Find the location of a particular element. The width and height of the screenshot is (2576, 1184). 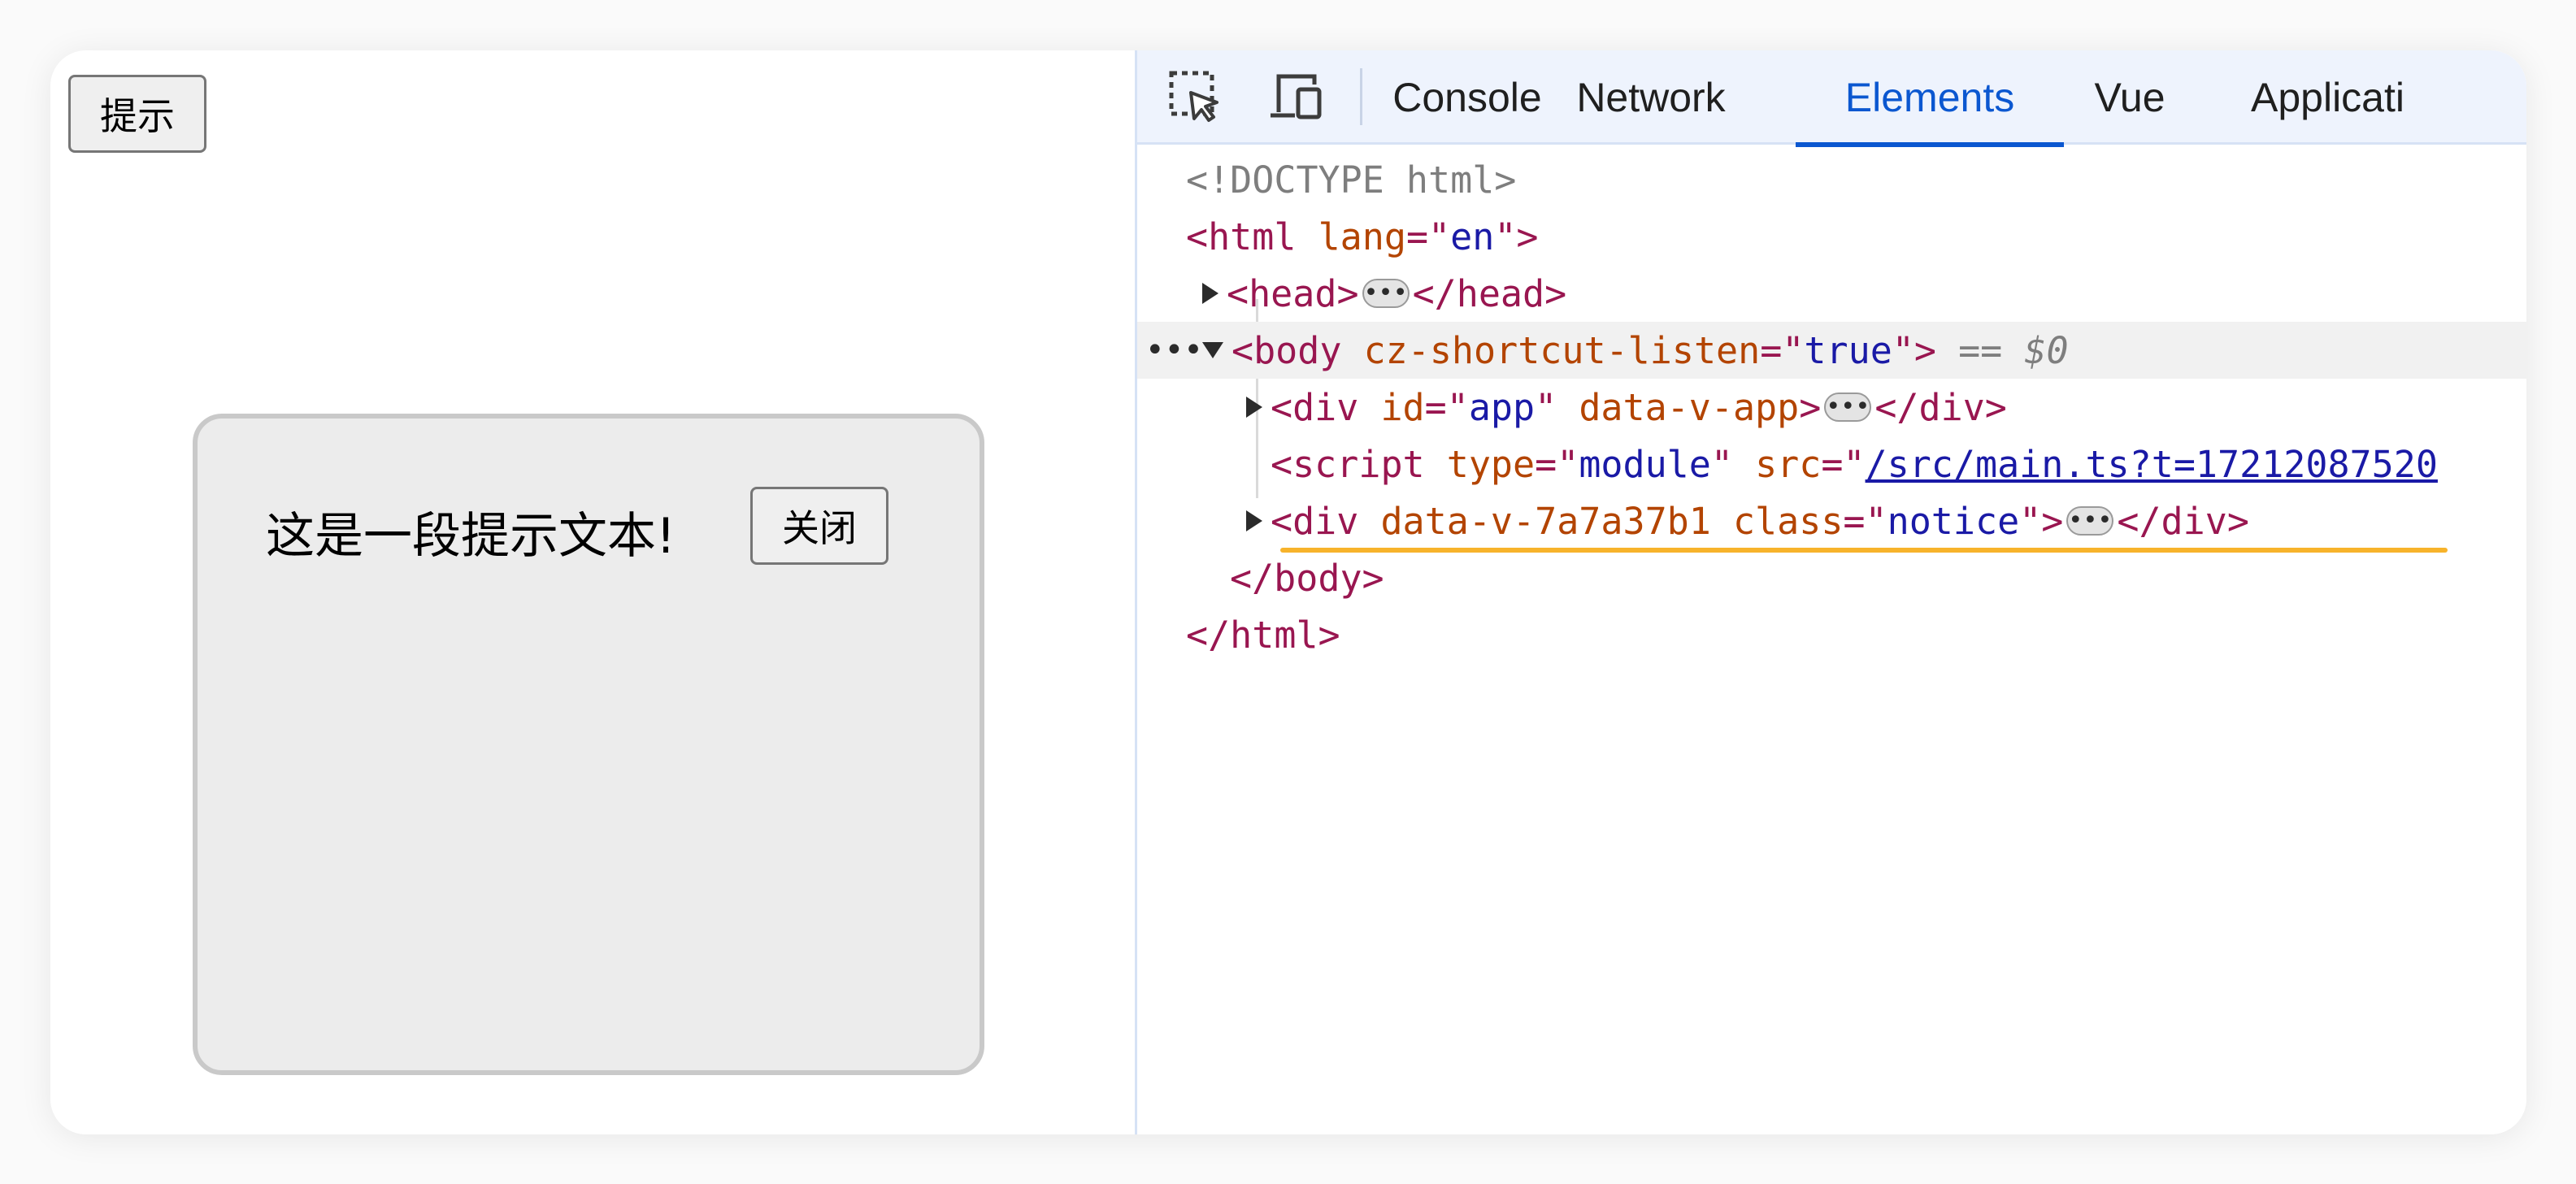

toolbar-separator is located at coordinates (1361, 97).